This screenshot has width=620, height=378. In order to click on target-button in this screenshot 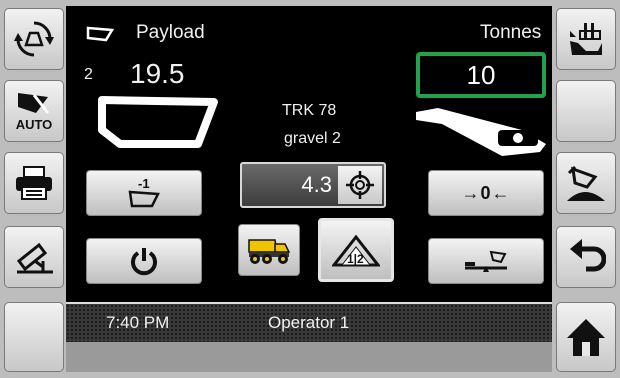, I will do `click(360, 185)`.